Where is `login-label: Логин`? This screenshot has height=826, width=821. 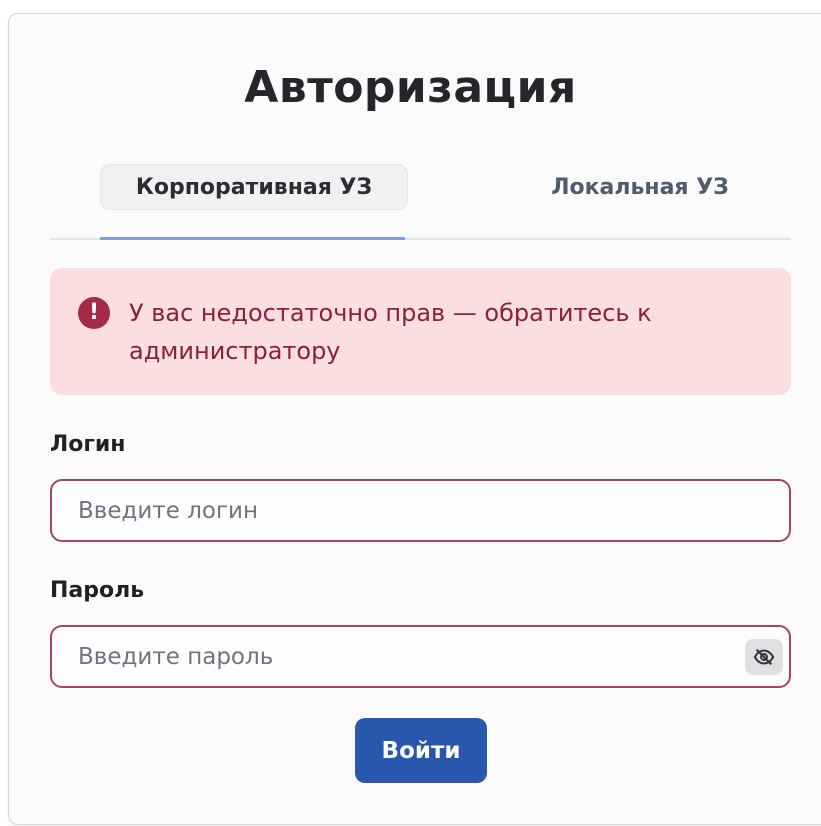
login-label: Логин is located at coordinates (88, 444).